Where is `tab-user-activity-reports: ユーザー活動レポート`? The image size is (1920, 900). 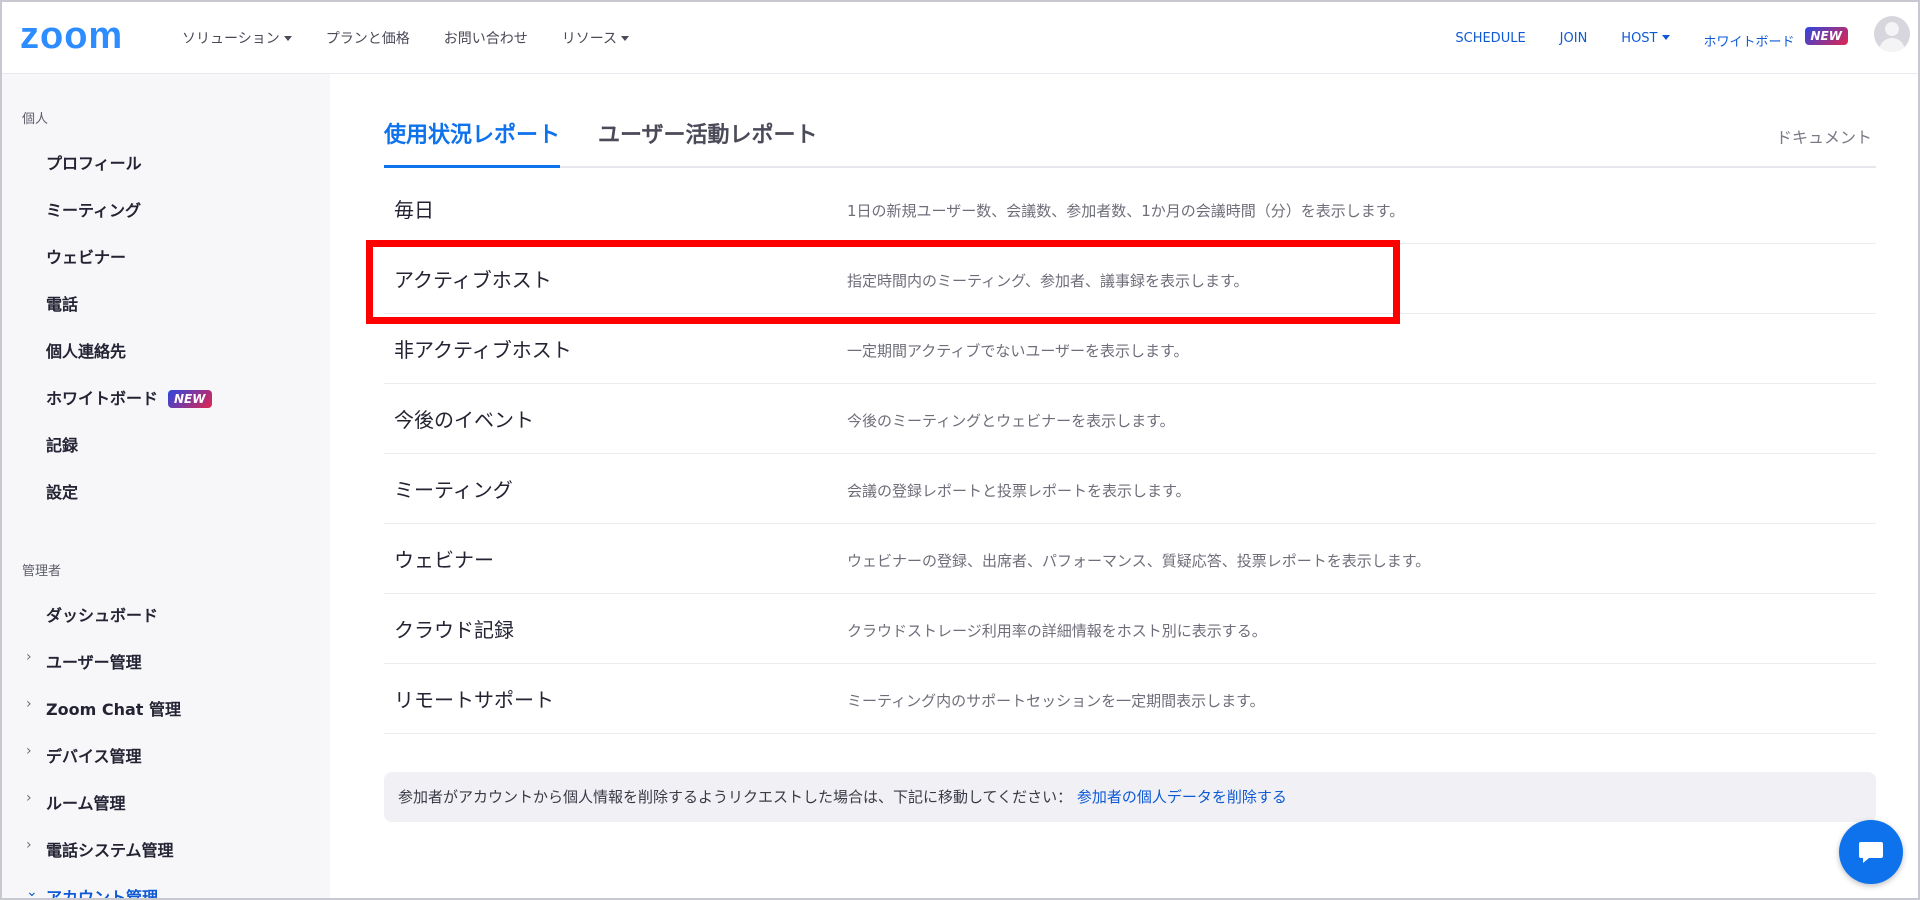 tab-user-activity-reports: ユーザー活動レポート is located at coordinates (708, 144).